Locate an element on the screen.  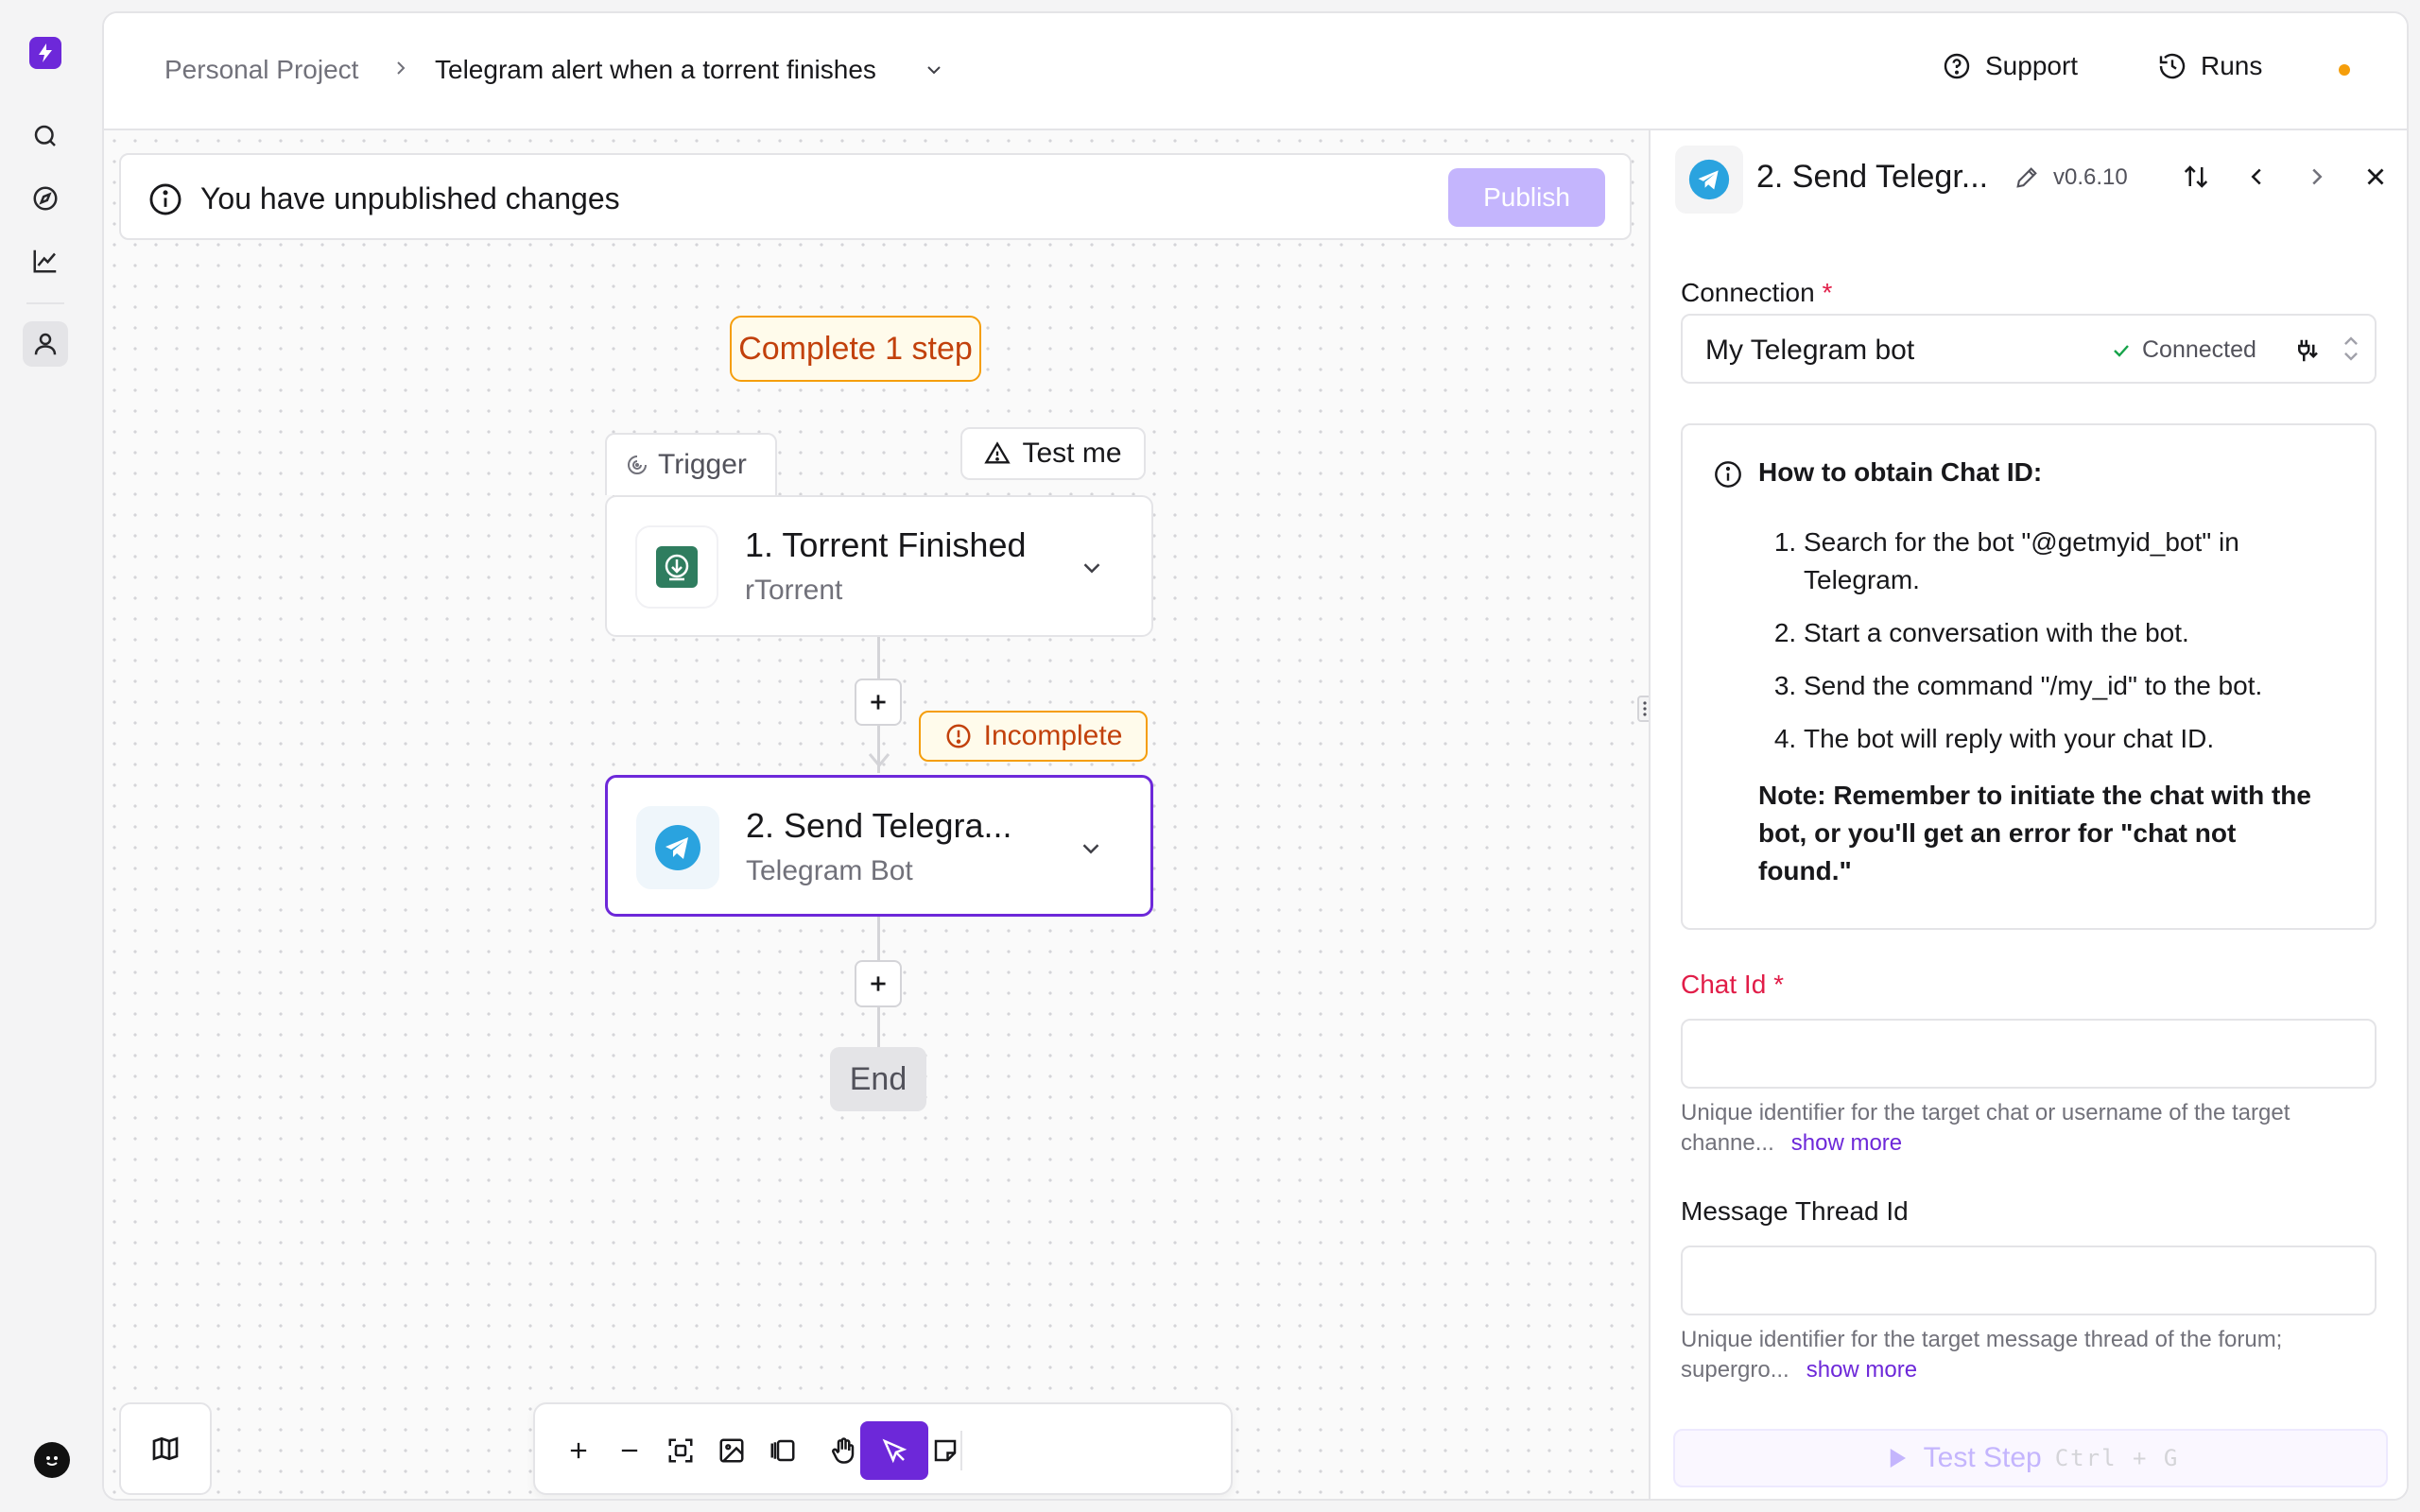
instructions-heading: How to obtain Chat ID: is located at coordinates (1900, 472).